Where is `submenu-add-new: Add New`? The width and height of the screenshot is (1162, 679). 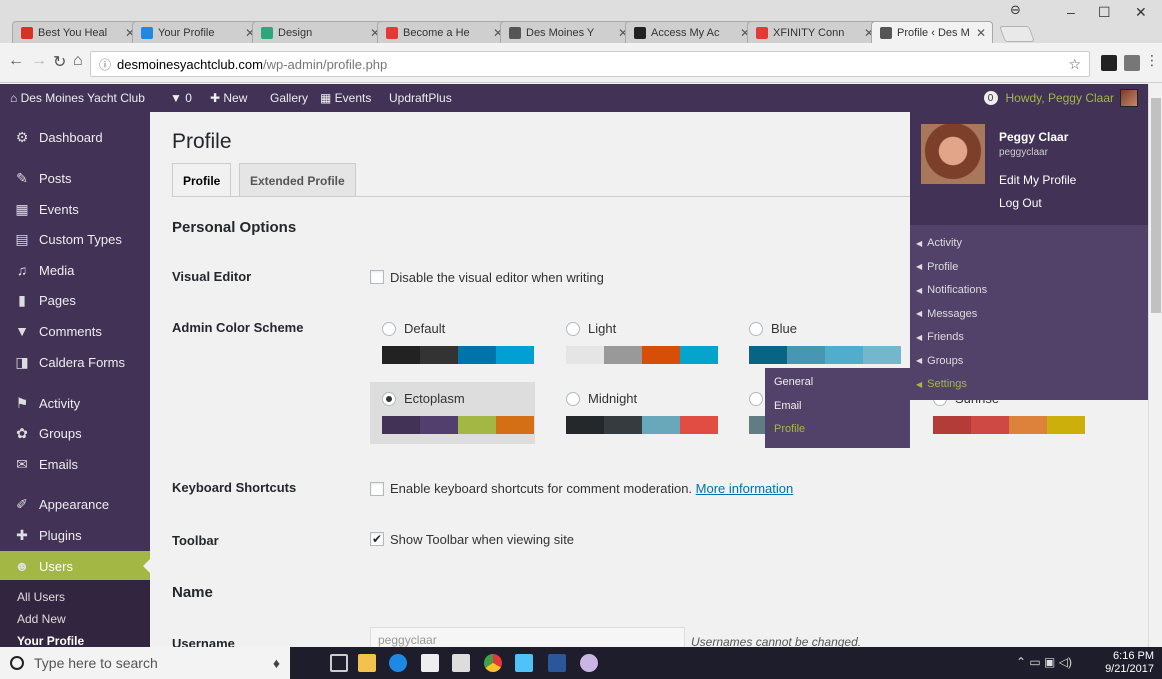 submenu-add-new: Add New is located at coordinates (75, 619).